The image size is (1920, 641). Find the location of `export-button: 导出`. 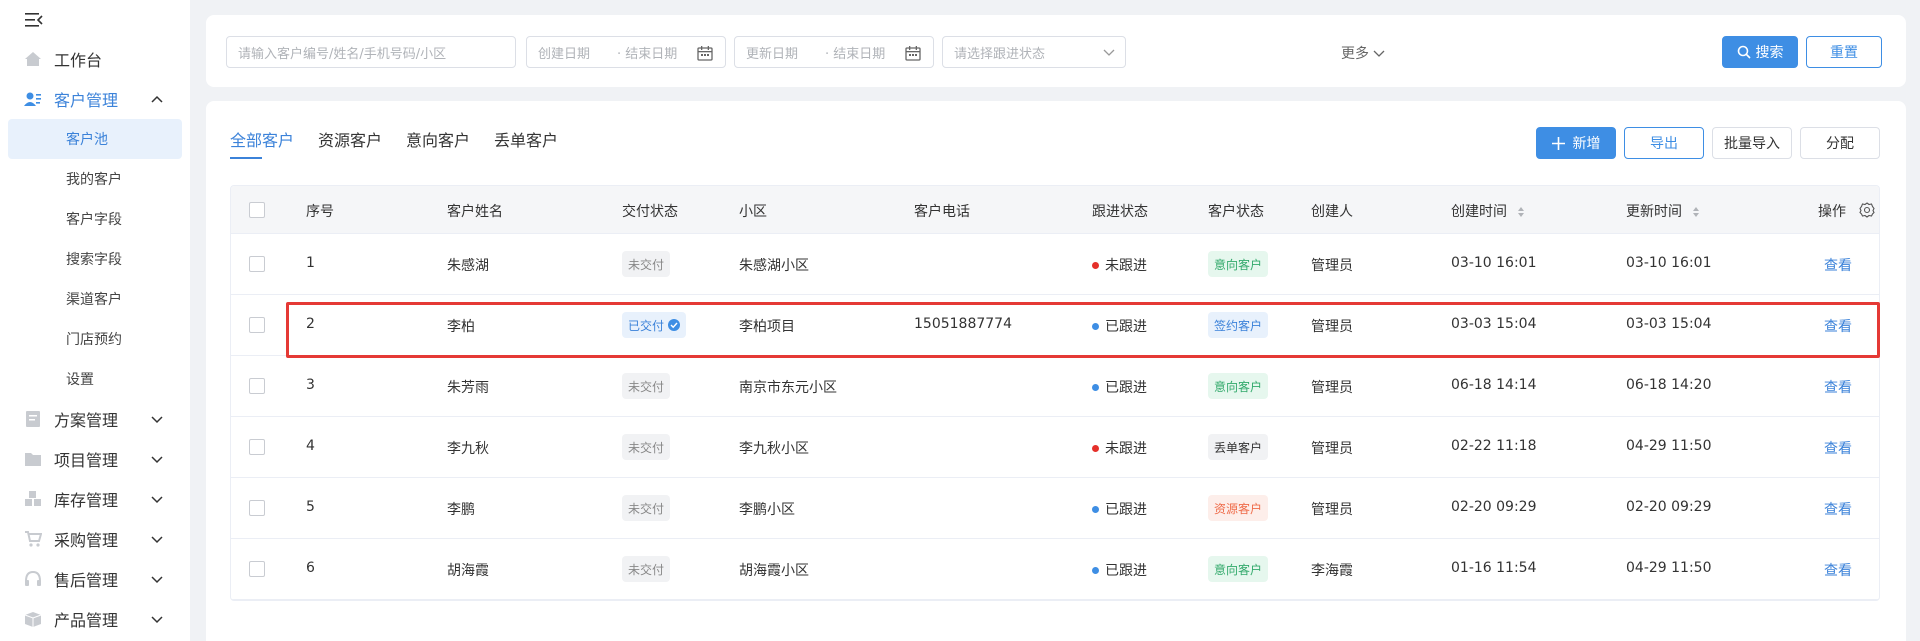

export-button: 导出 is located at coordinates (1664, 143).